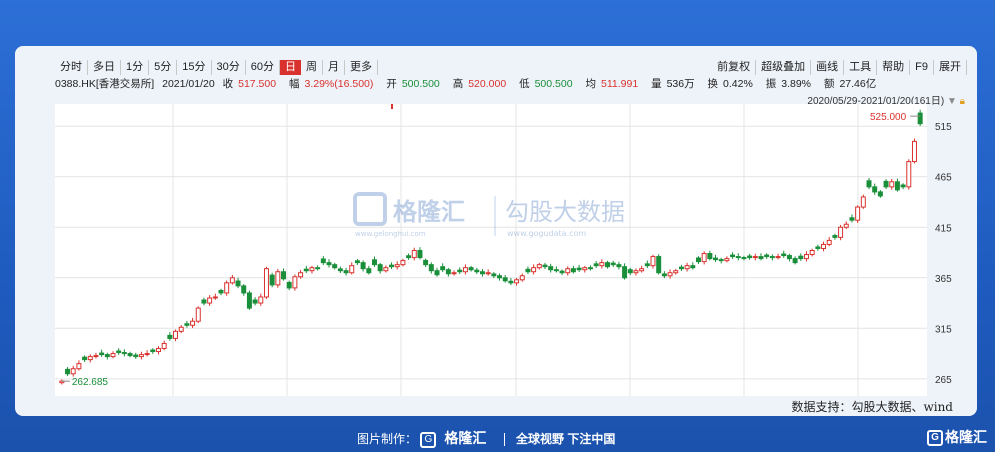  Describe the element at coordinates (894, 67) in the screenshot. I see `toolbar-right-button-4: 帮助` at that location.